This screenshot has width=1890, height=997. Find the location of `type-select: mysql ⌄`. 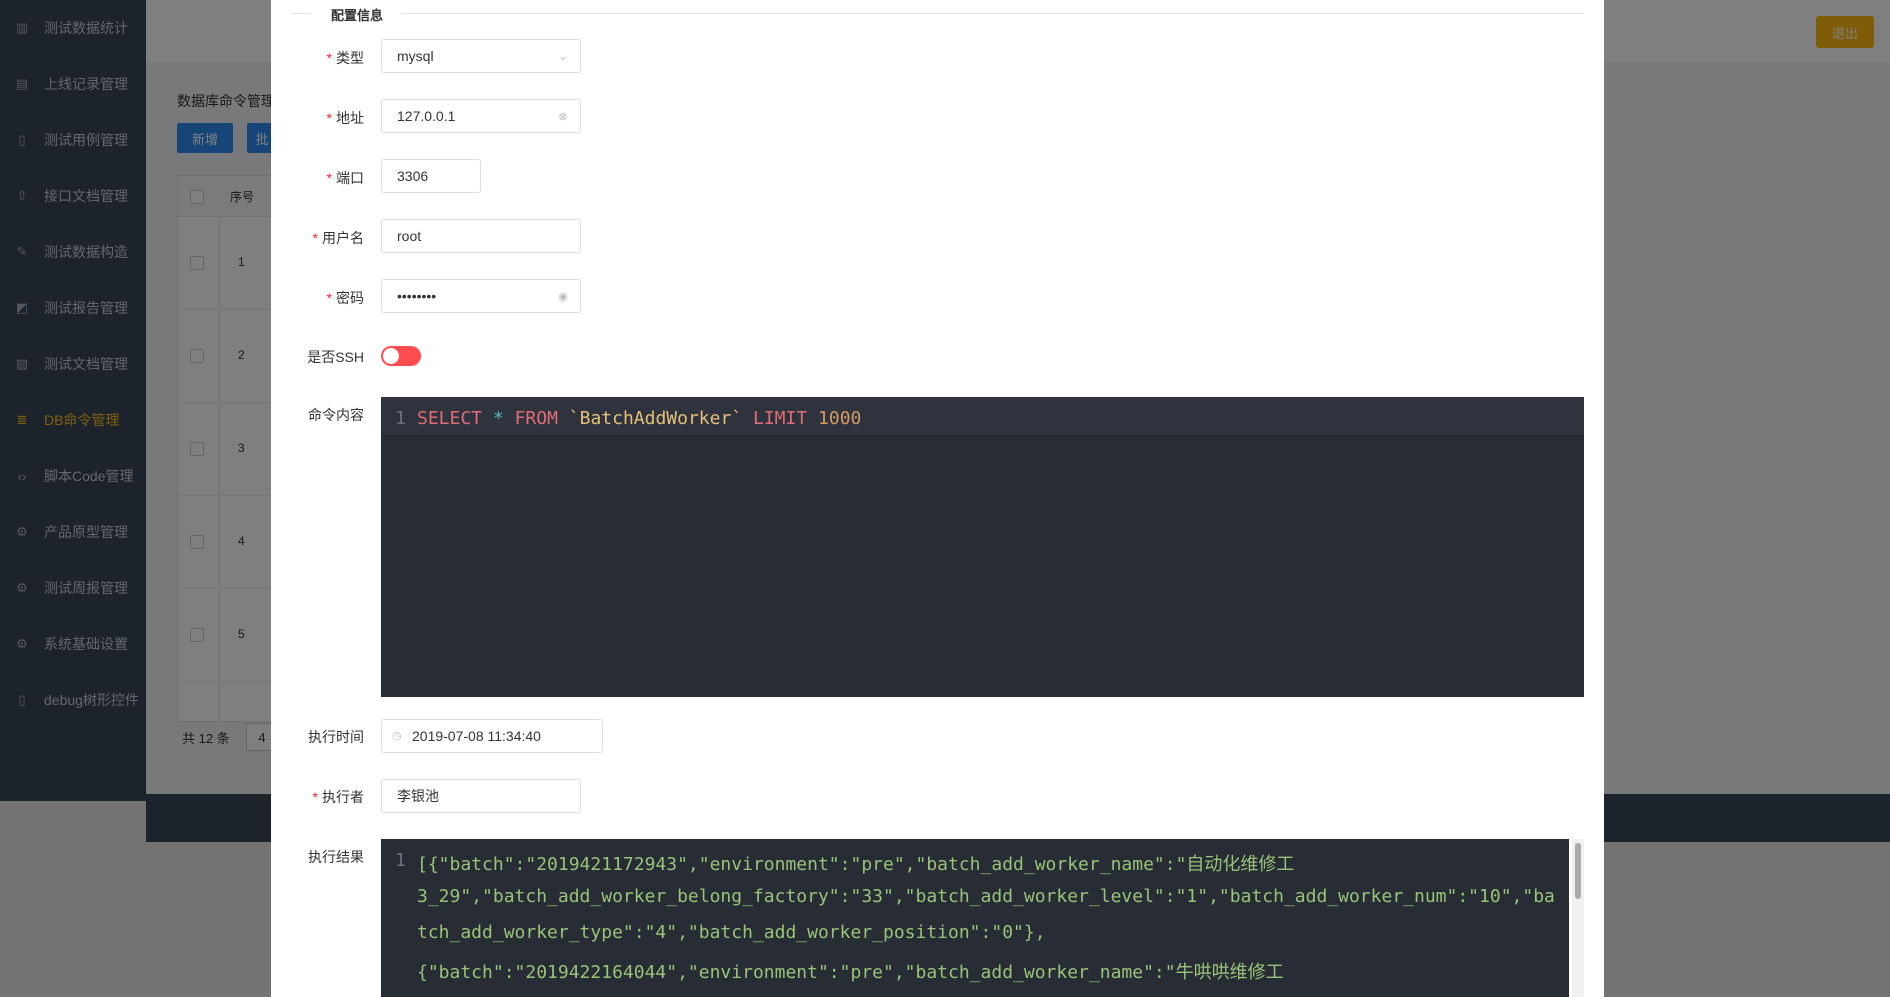

type-select: mysql ⌄ is located at coordinates (481, 56).